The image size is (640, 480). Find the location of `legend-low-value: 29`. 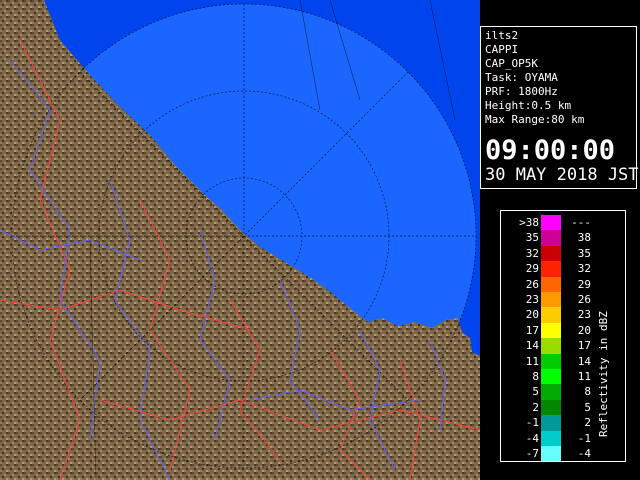

legend-low-value: 29 is located at coordinates (532, 269).